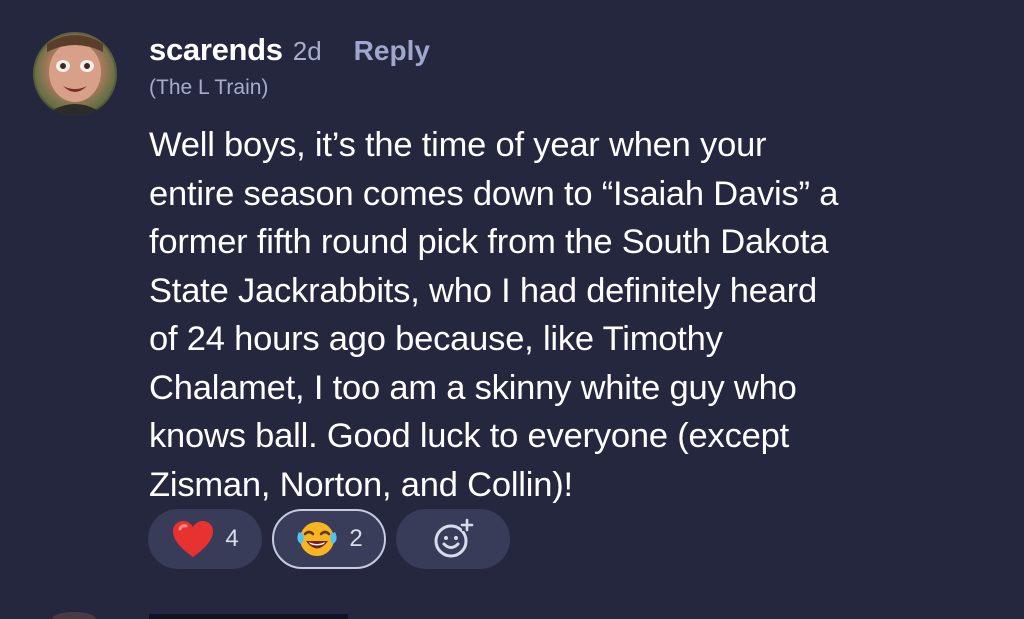  Describe the element at coordinates (307, 51) in the screenshot. I see `comment-age: 2d` at that location.